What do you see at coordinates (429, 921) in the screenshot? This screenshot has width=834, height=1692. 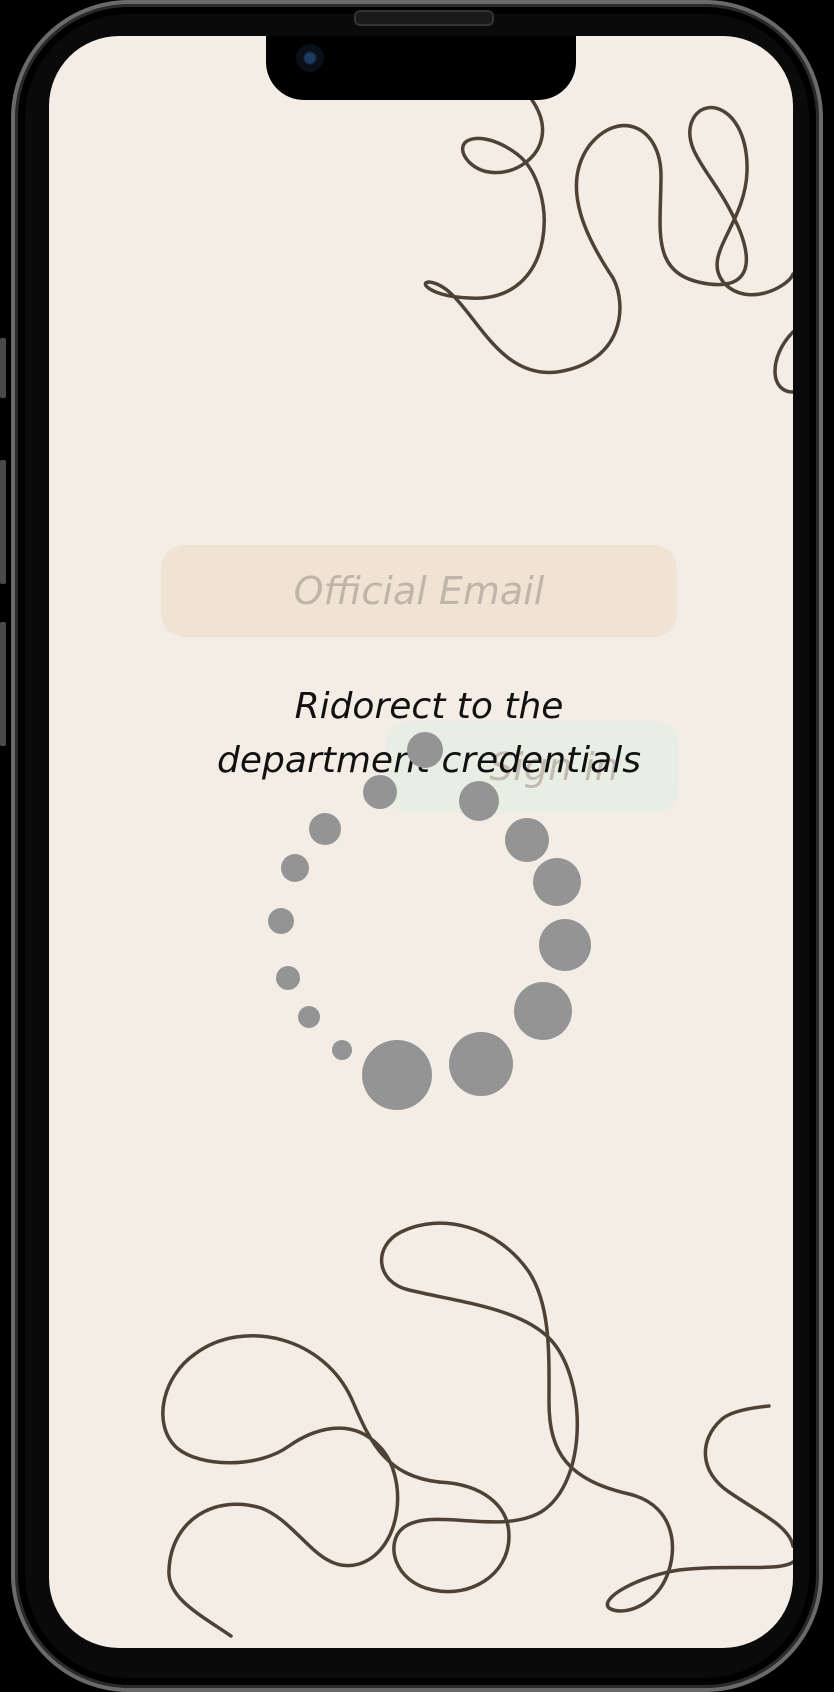 I see `loading-spinner-icon` at bounding box center [429, 921].